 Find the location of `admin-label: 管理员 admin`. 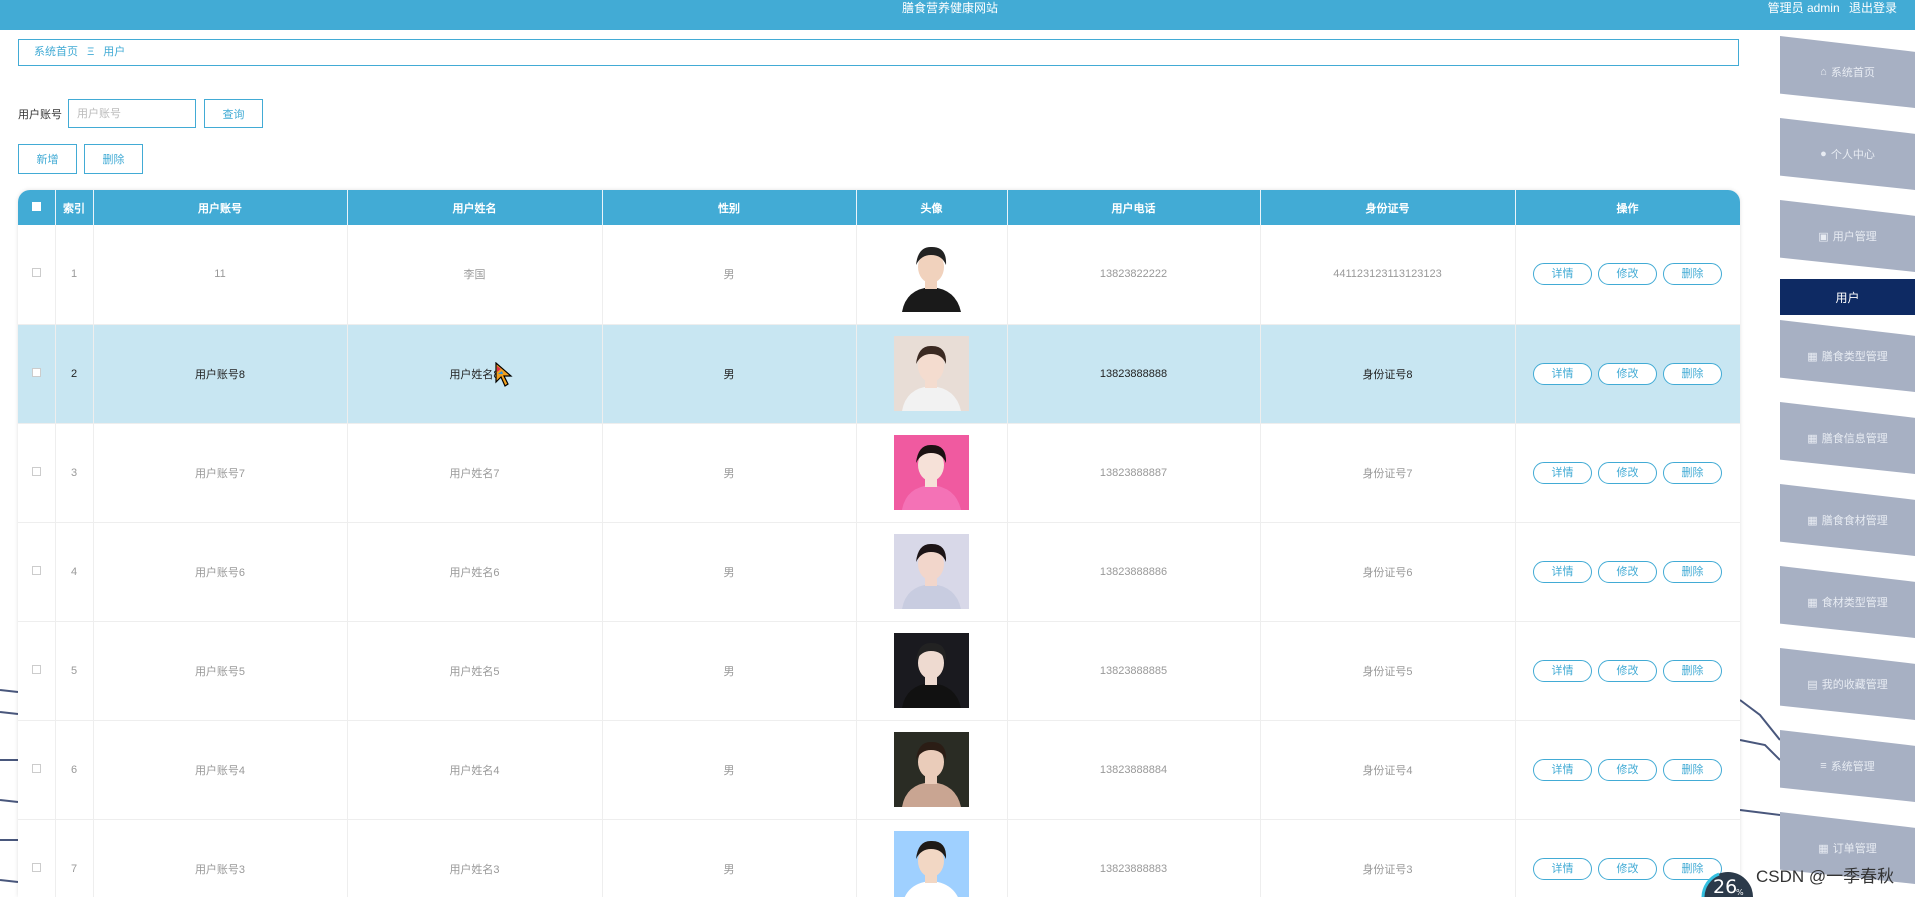

admin-label: 管理员 admin is located at coordinates (1803, 8).